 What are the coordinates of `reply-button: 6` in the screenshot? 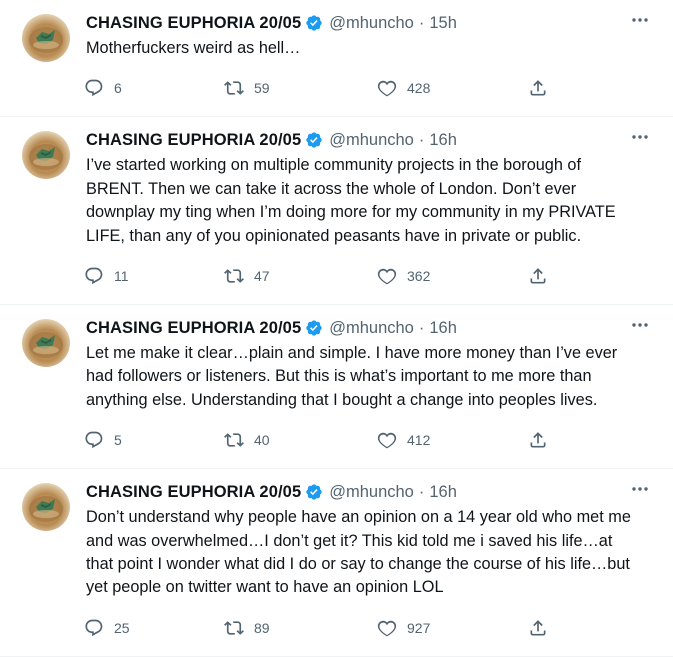 It's located at (154, 88).